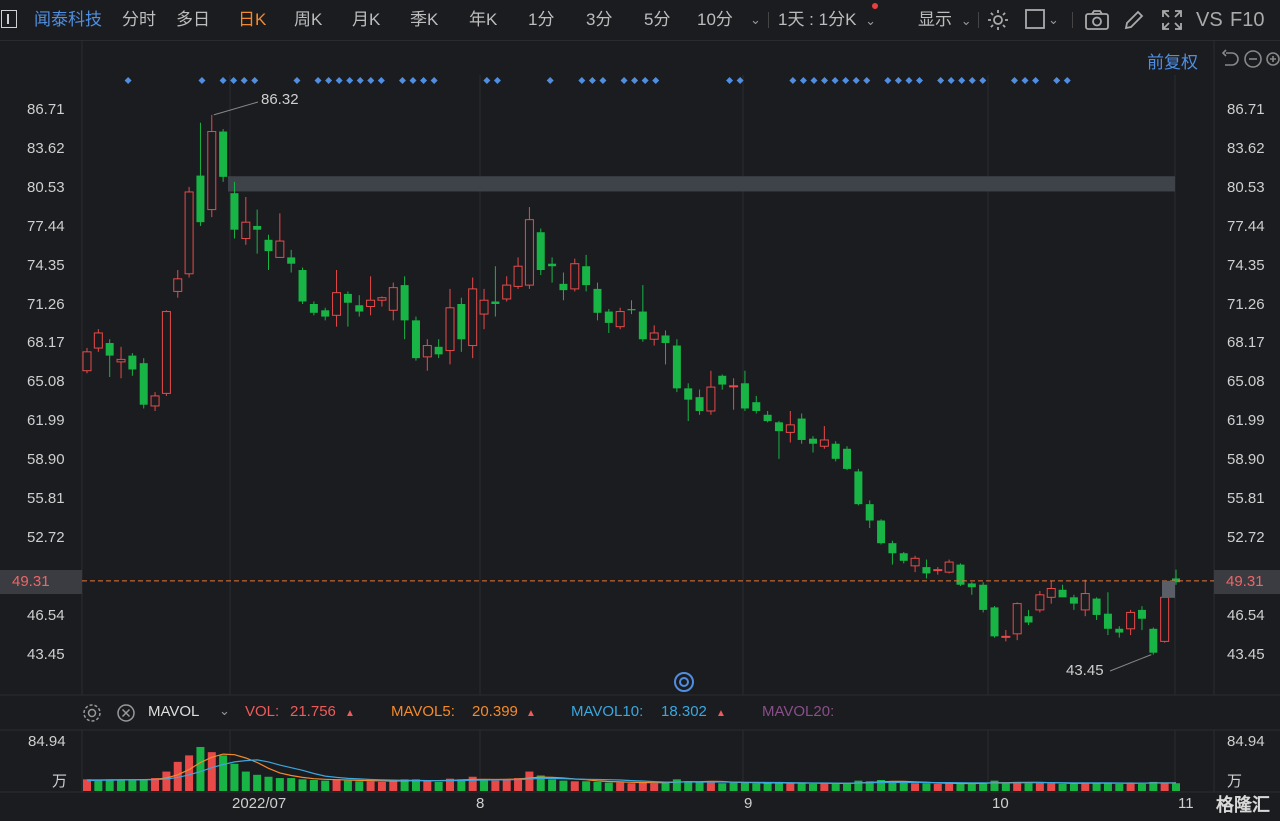 Image resolution: width=1280 pixels, height=821 pixels. I want to click on period-select: 1天 : 1分K ⌄, so click(827, 20).